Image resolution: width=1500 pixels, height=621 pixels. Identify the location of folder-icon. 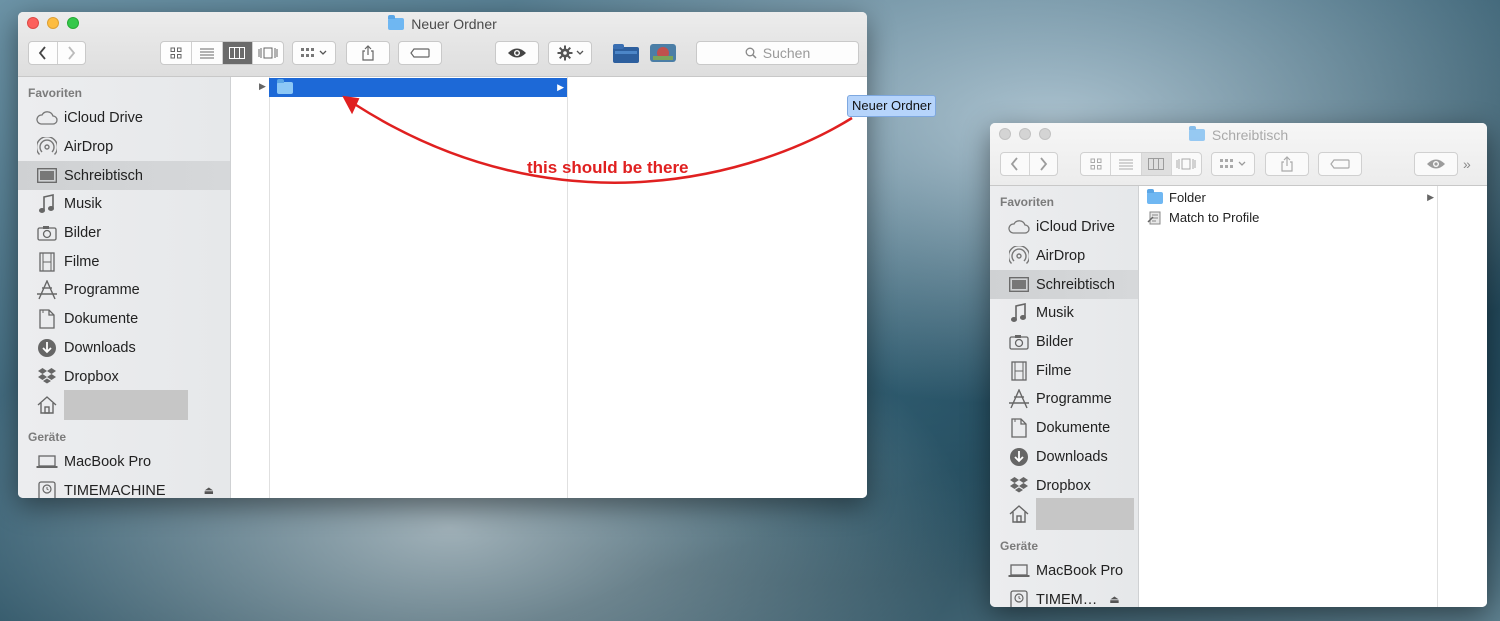
(285, 86).